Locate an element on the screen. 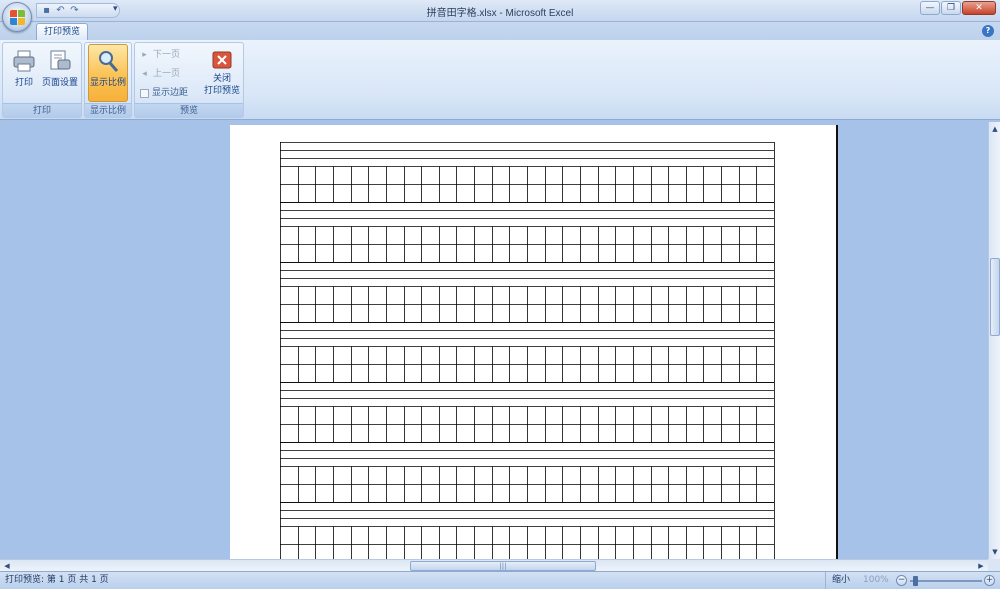 This screenshot has height=589, width=1000. next-page-label: 下一页 is located at coordinates (167, 55).